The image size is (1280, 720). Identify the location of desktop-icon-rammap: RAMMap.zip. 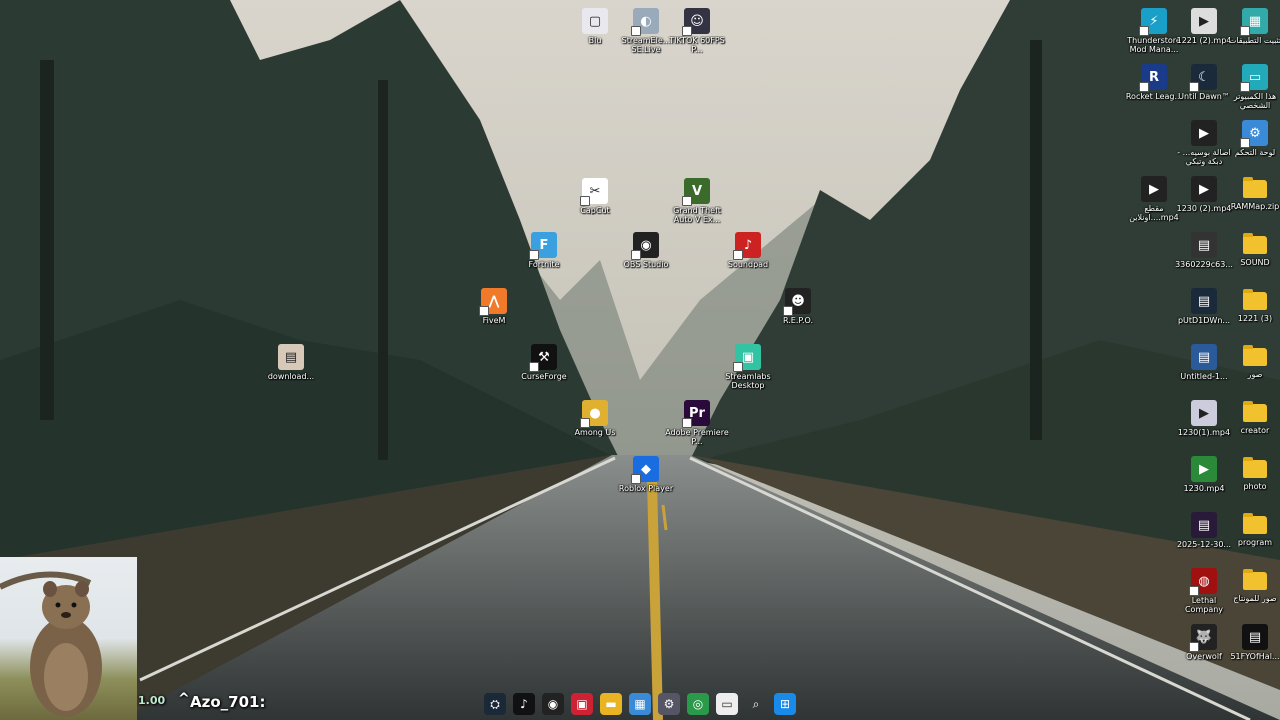
(1251, 203).